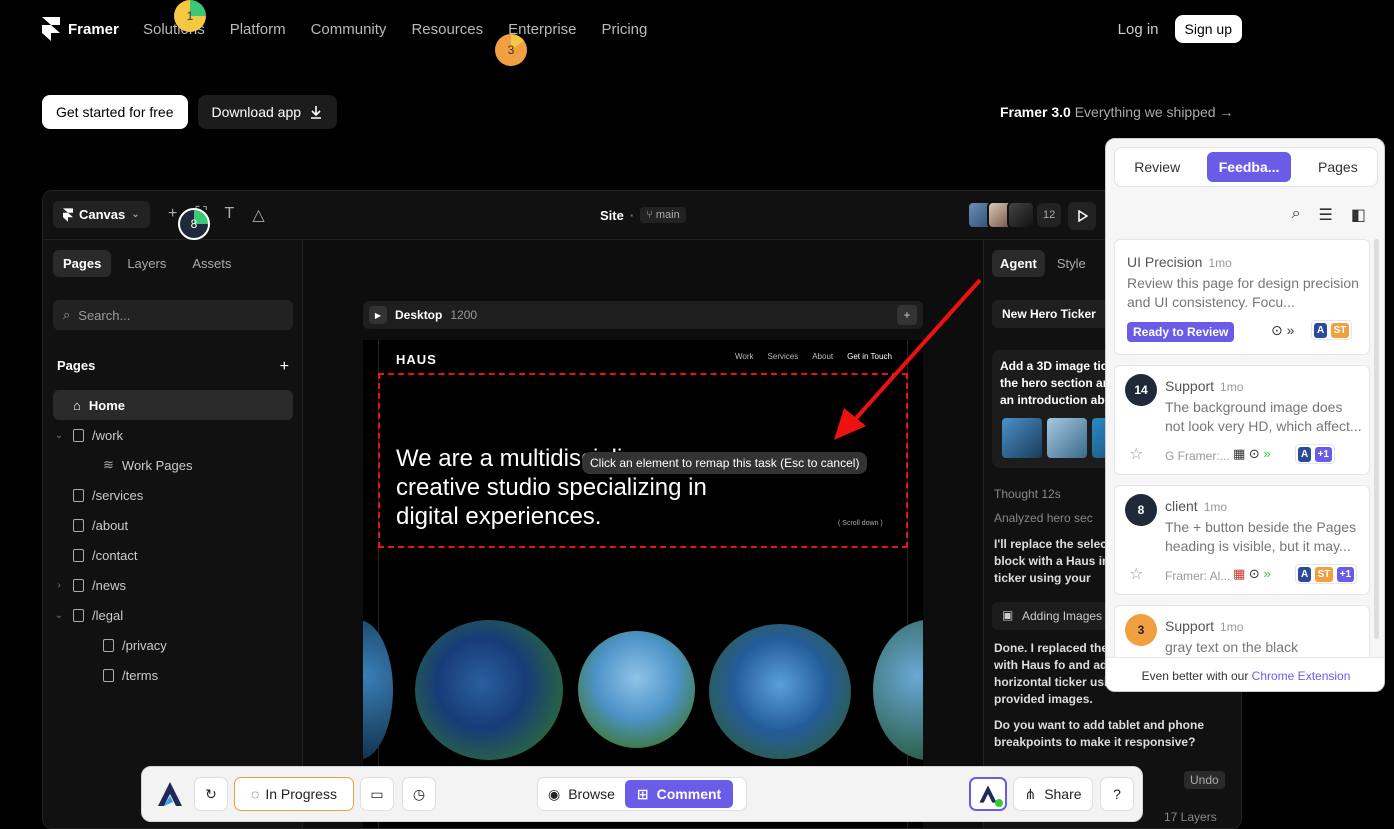 Image resolution: width=1394 pixels, height=829 pixels. What do you see at coordinates (349, 29) in the screenshot?
I see `nav-community: Community` at bounding box center [349, 29].